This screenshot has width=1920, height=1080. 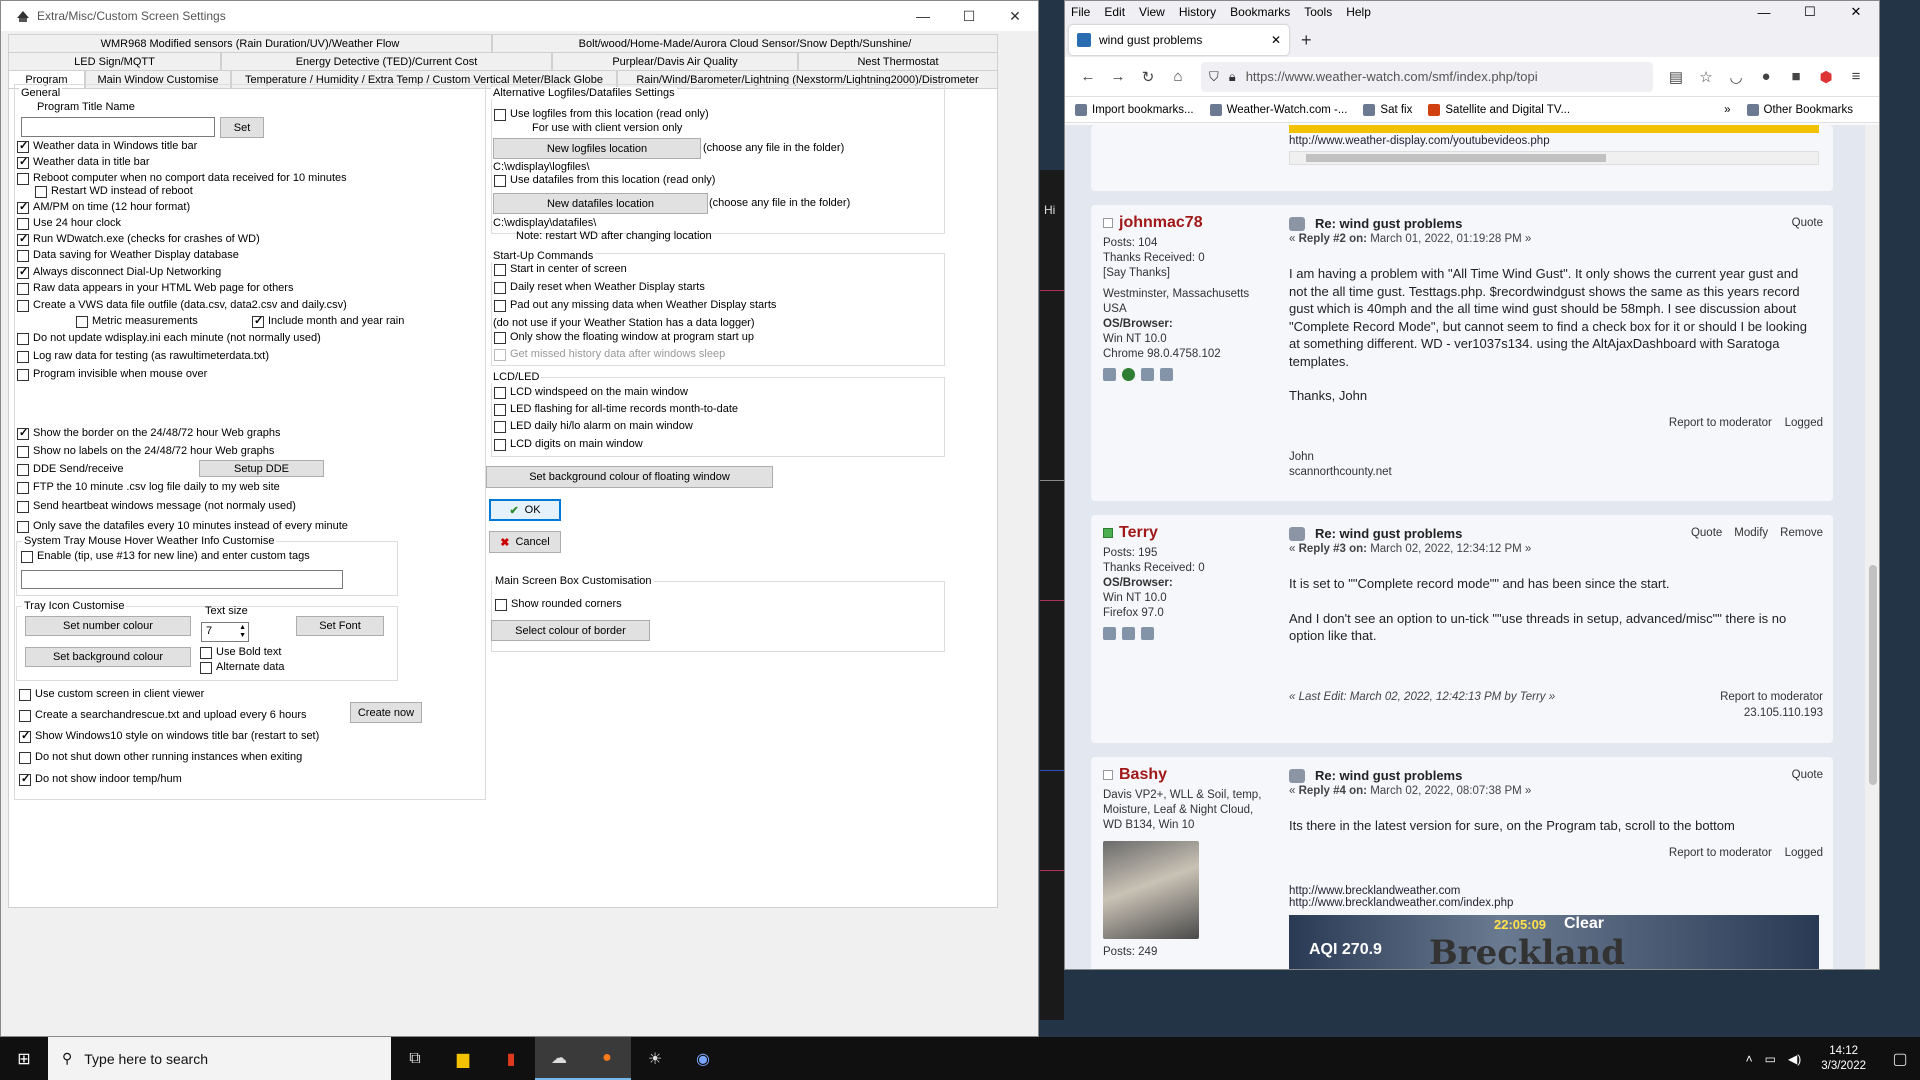 What do you see at coordinates (1088, 76) in the screenshot?
I see `back-icon: ←` at bounding box center [1088, 76].